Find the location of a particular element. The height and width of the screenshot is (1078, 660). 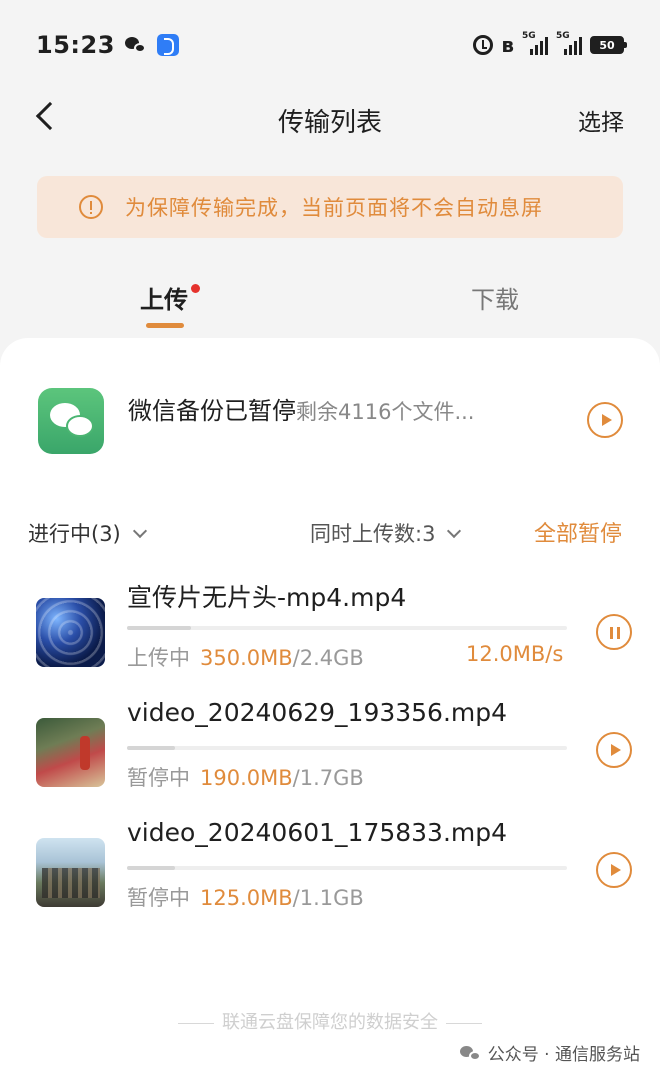

in-progress-filter: 进行中(3) is located at coordinates (87, 533).